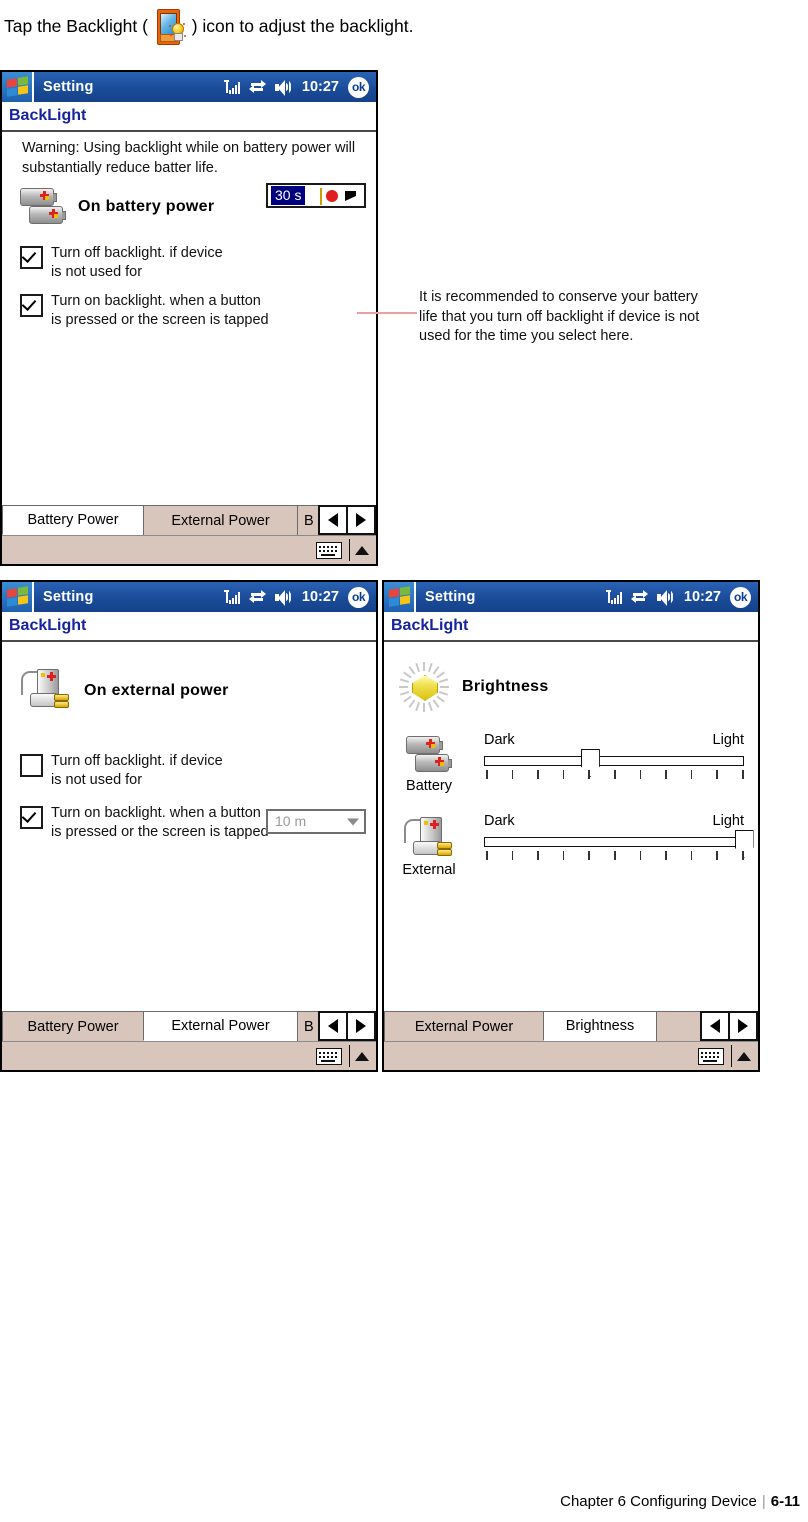 The image size is (808, 1522). I want to click on battery-slider-min-label: Dark, so click(499, 740).